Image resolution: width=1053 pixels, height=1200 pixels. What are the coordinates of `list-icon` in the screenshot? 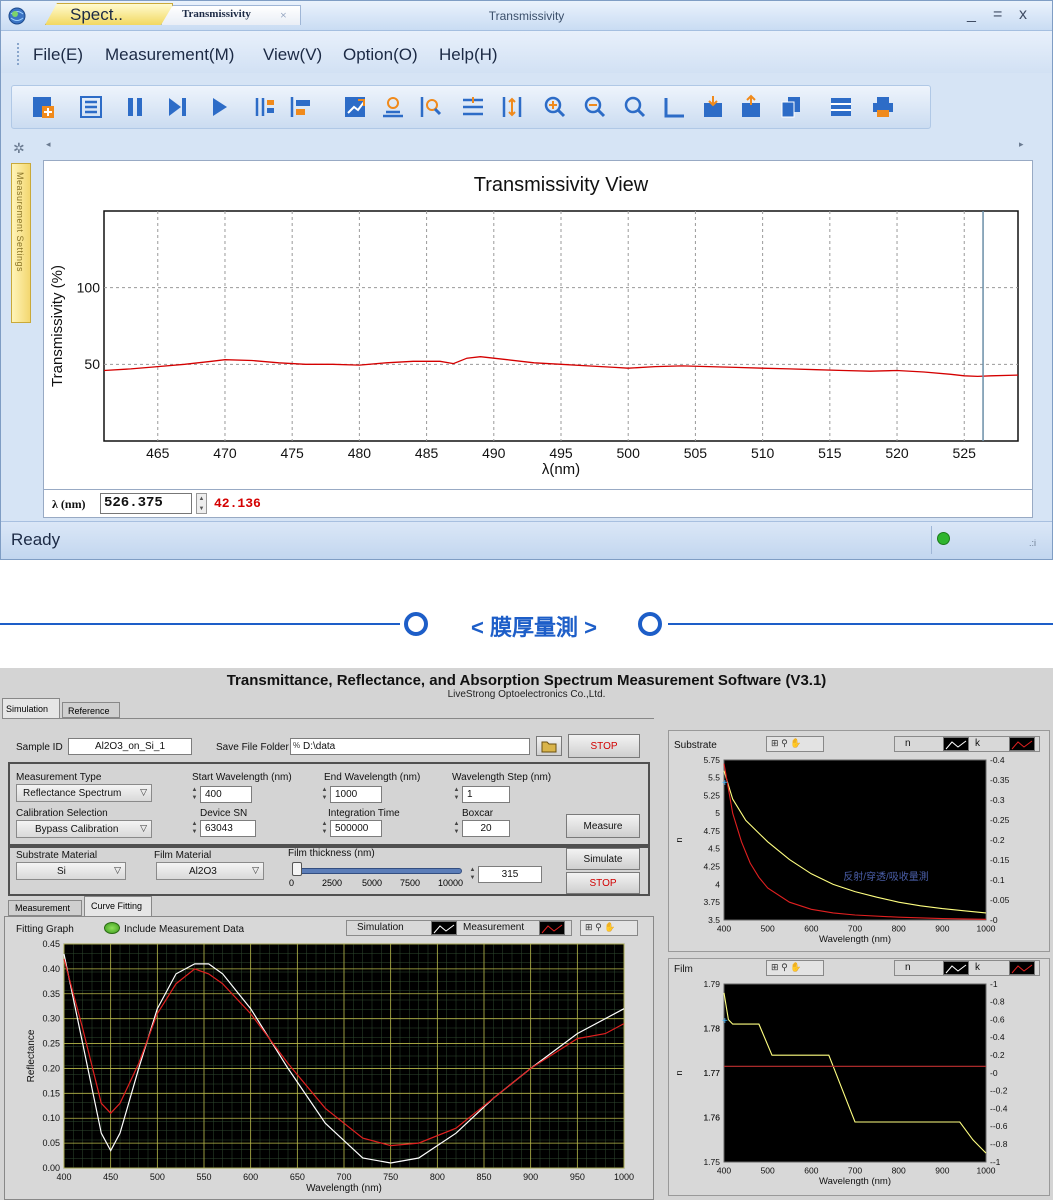 It's located at (91, 107).